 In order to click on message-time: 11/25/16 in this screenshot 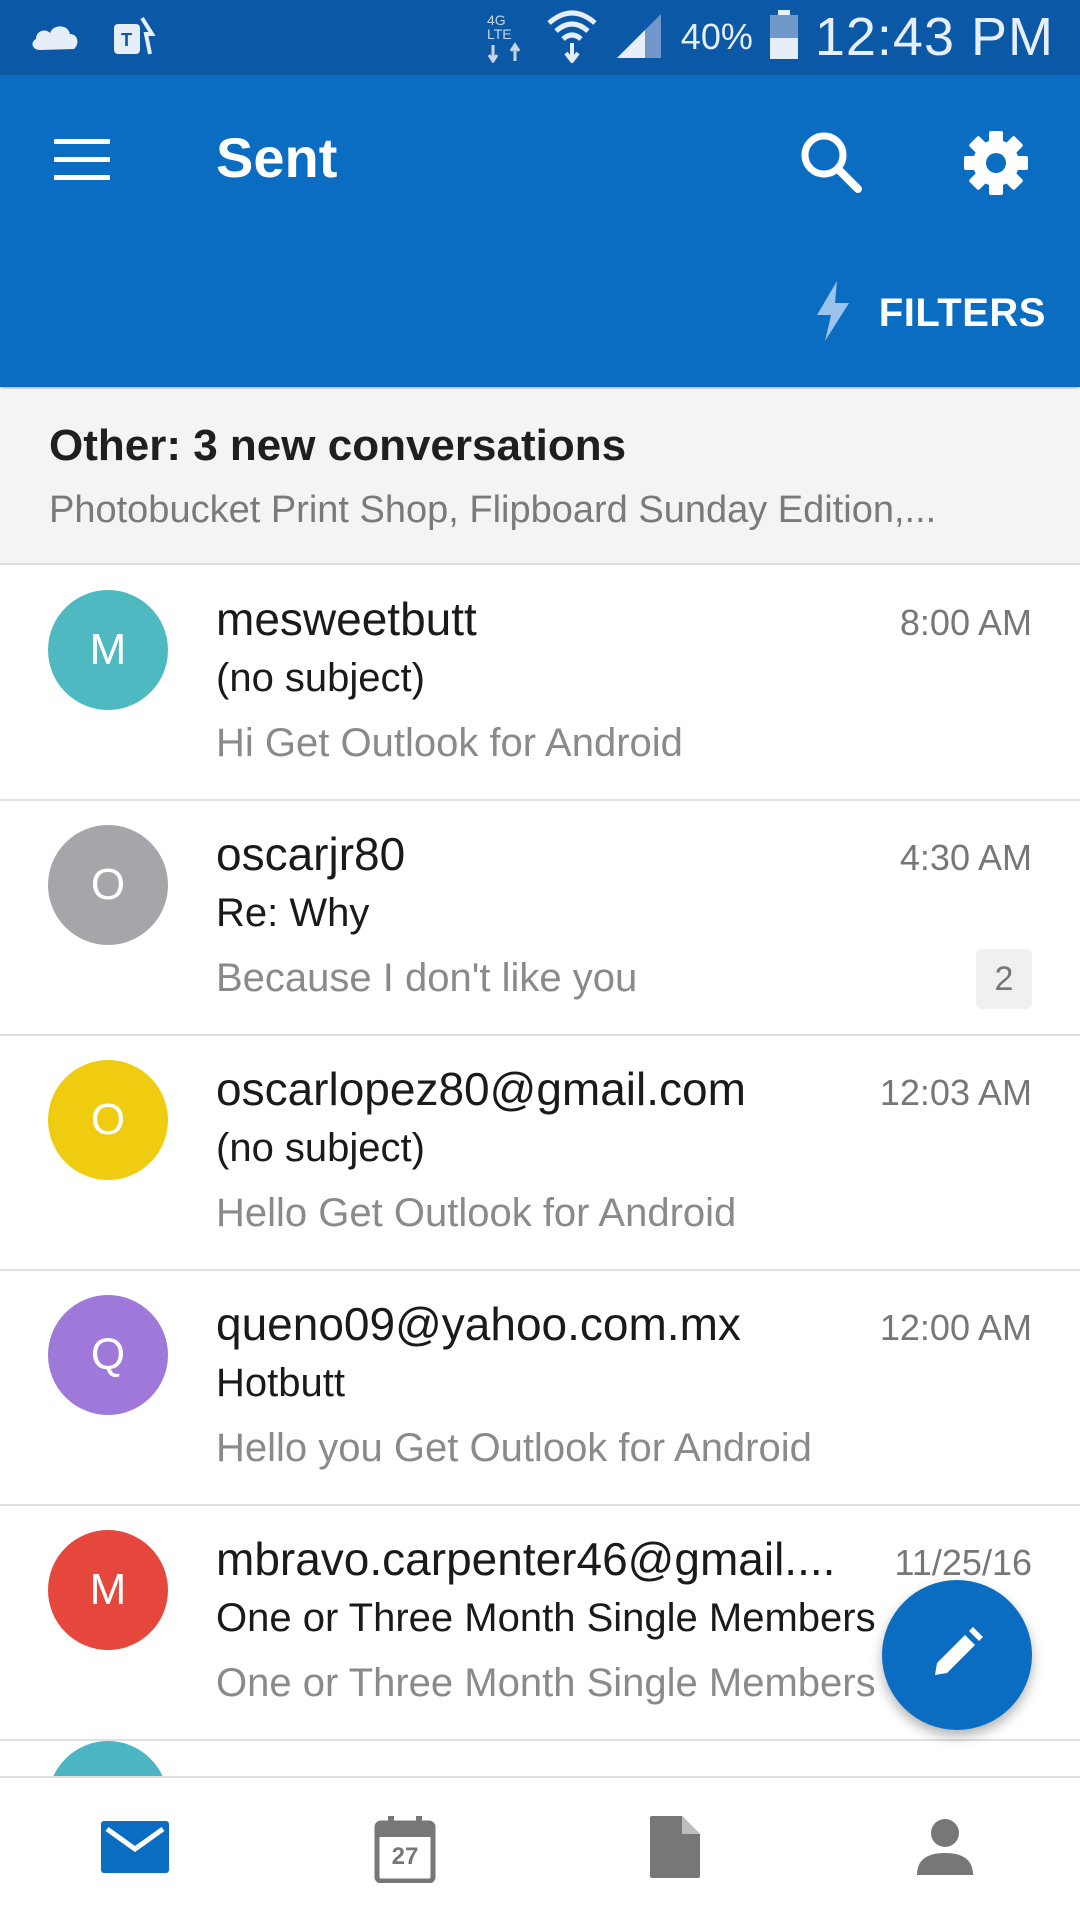, I will do `click(963, 1562)`.